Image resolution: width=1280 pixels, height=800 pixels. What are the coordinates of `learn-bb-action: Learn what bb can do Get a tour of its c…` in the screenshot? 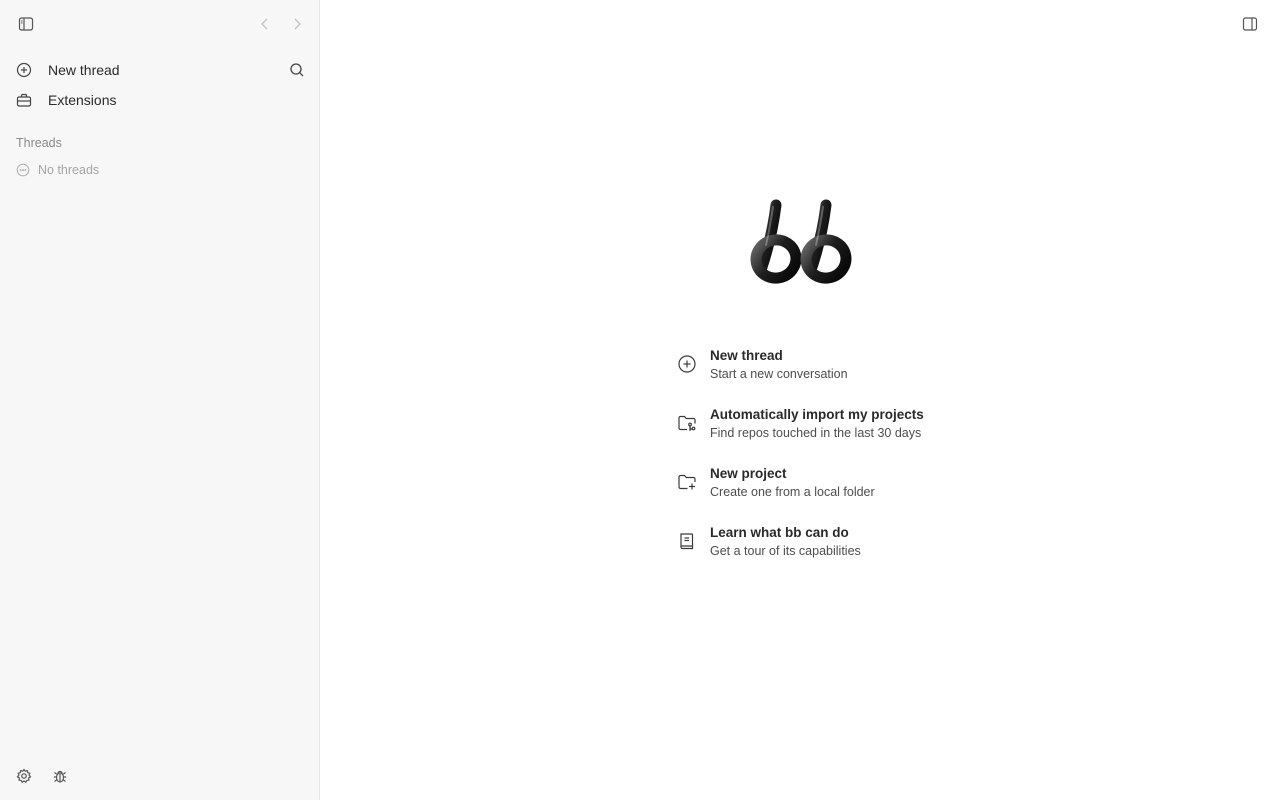 It's located at (826, 552).